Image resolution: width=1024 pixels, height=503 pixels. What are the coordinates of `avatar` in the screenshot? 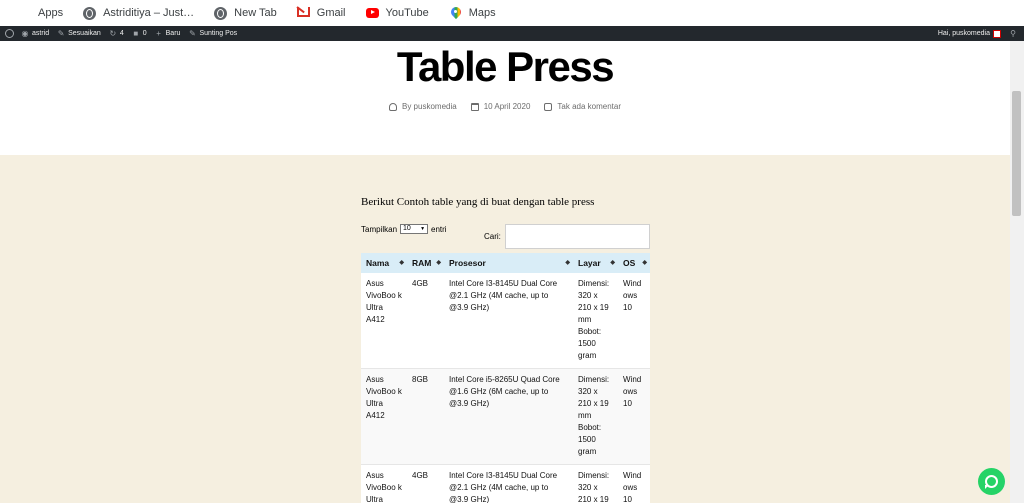 It's located at (997, 33).